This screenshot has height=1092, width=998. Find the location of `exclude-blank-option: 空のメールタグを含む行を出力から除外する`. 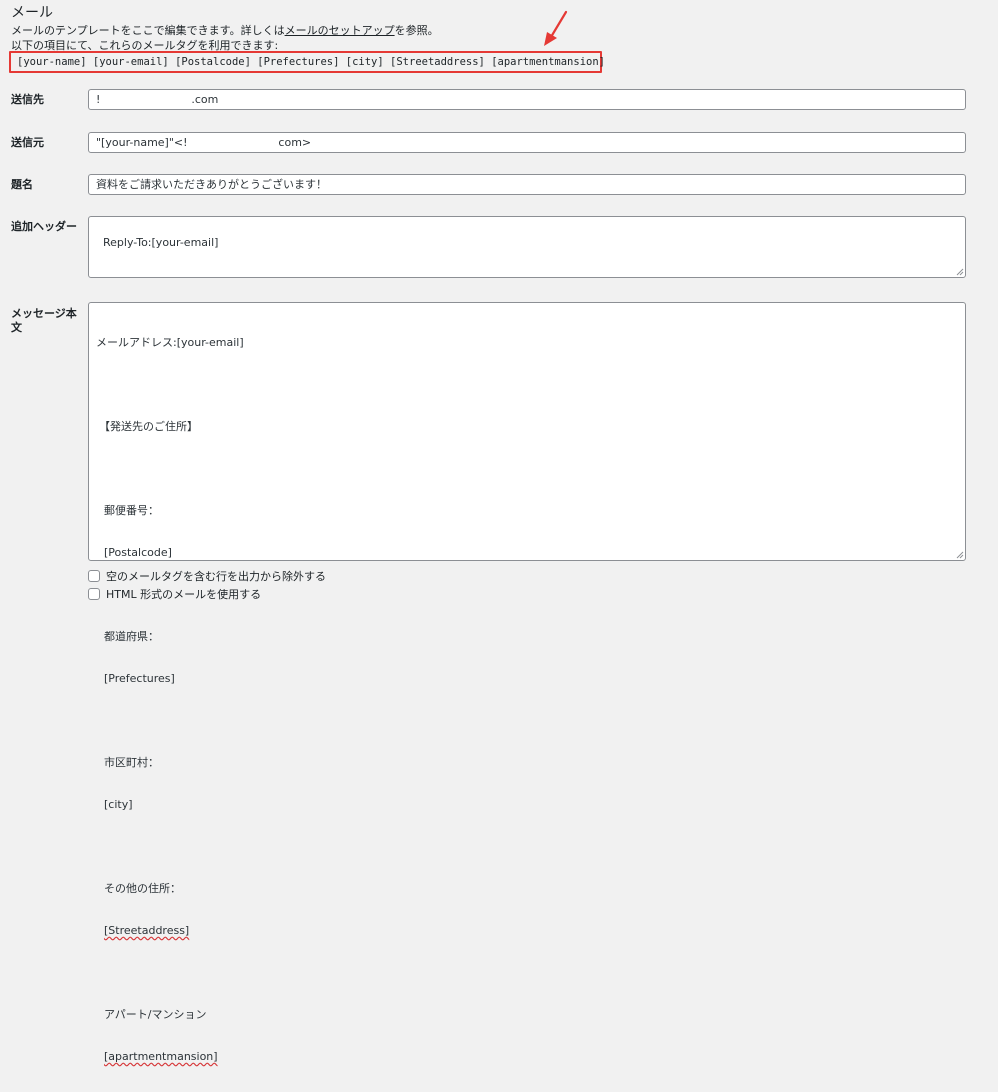

exclude-blank-option: 空のメールタグを含む行を出力から除外する is located at coordinates (207, 576).